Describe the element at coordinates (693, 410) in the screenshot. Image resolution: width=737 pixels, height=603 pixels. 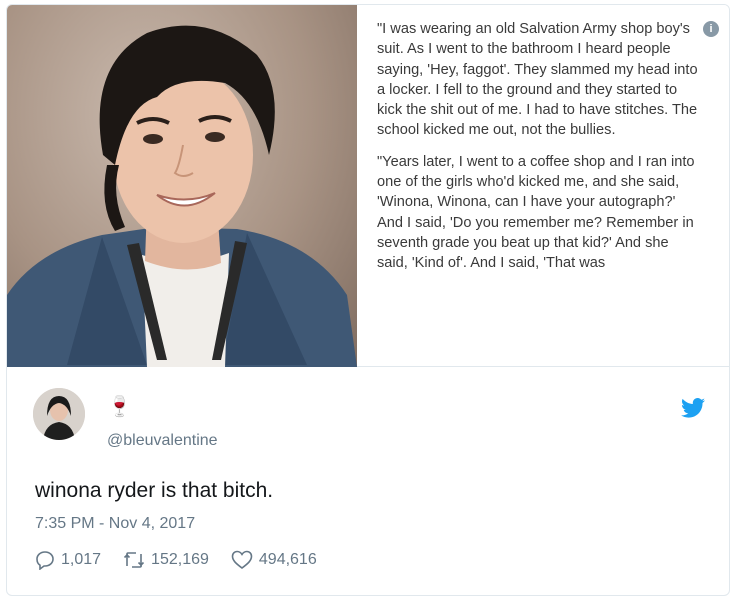
I see `twitter-bird-icon` at that location.